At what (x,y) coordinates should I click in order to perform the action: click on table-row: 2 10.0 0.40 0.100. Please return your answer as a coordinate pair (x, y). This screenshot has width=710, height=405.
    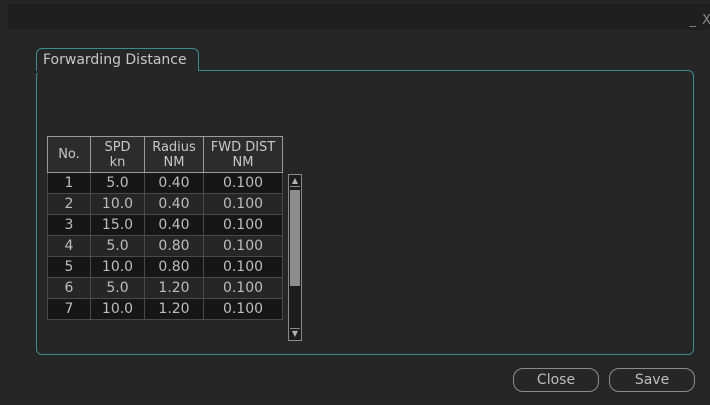
    Looking at the image, I should click on (165, 204).